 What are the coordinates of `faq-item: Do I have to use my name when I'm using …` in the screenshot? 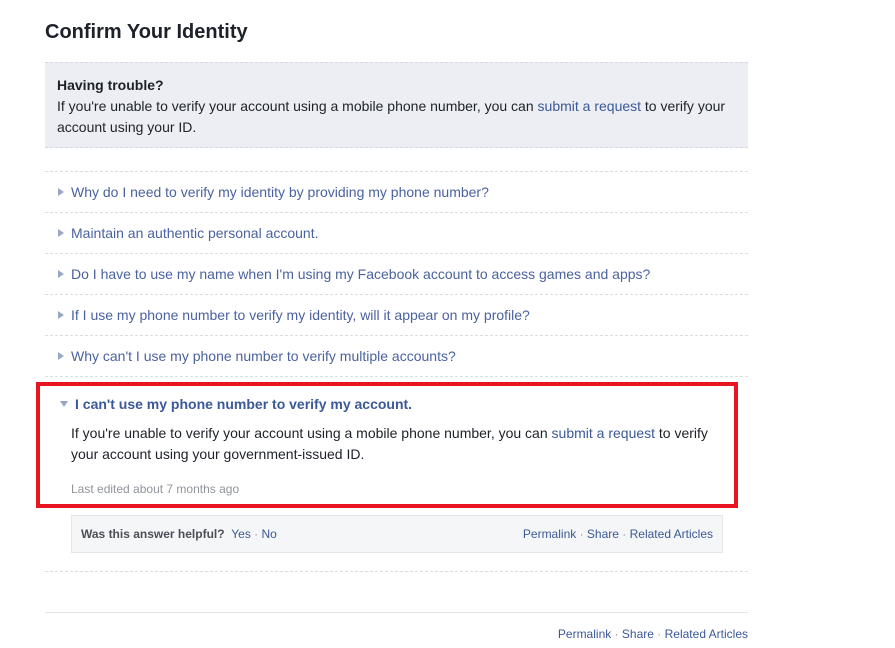 It's located at (396, 273).